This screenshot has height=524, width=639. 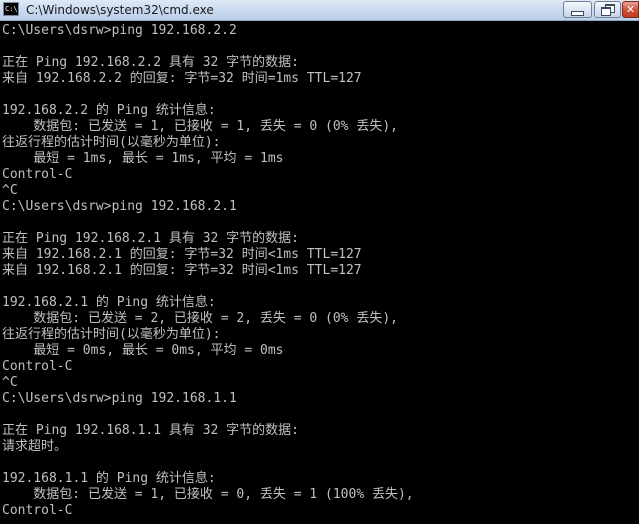 I want to click on minimize-button, so click(x=577, y=9).